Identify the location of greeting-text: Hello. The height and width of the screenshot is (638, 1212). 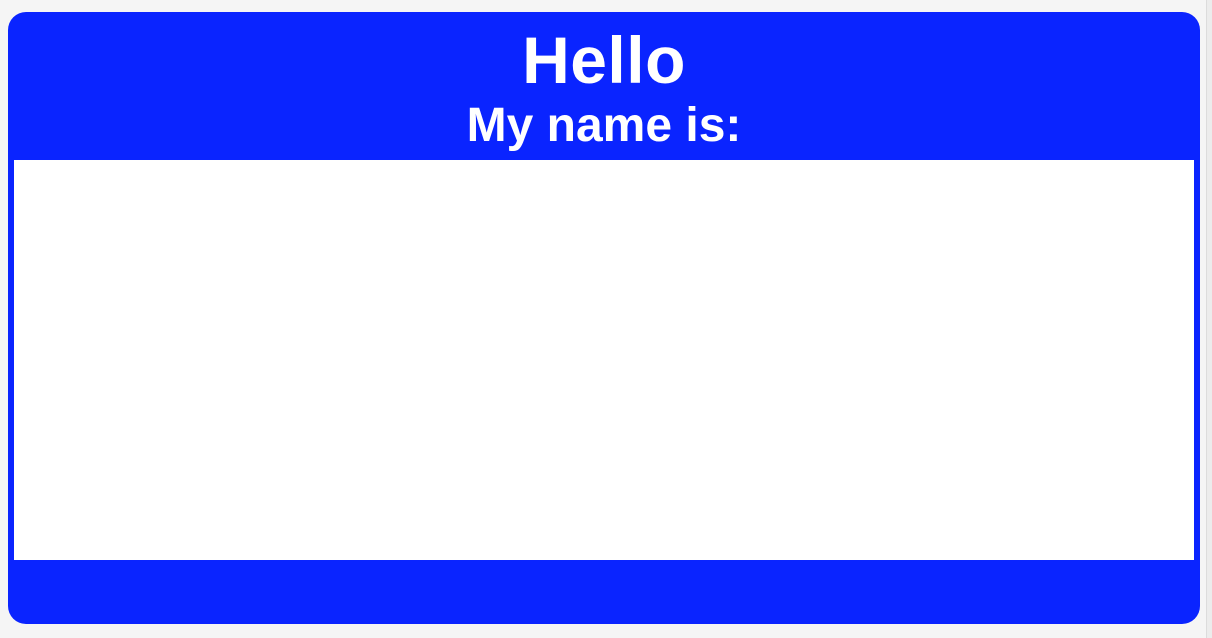
(604, 60).